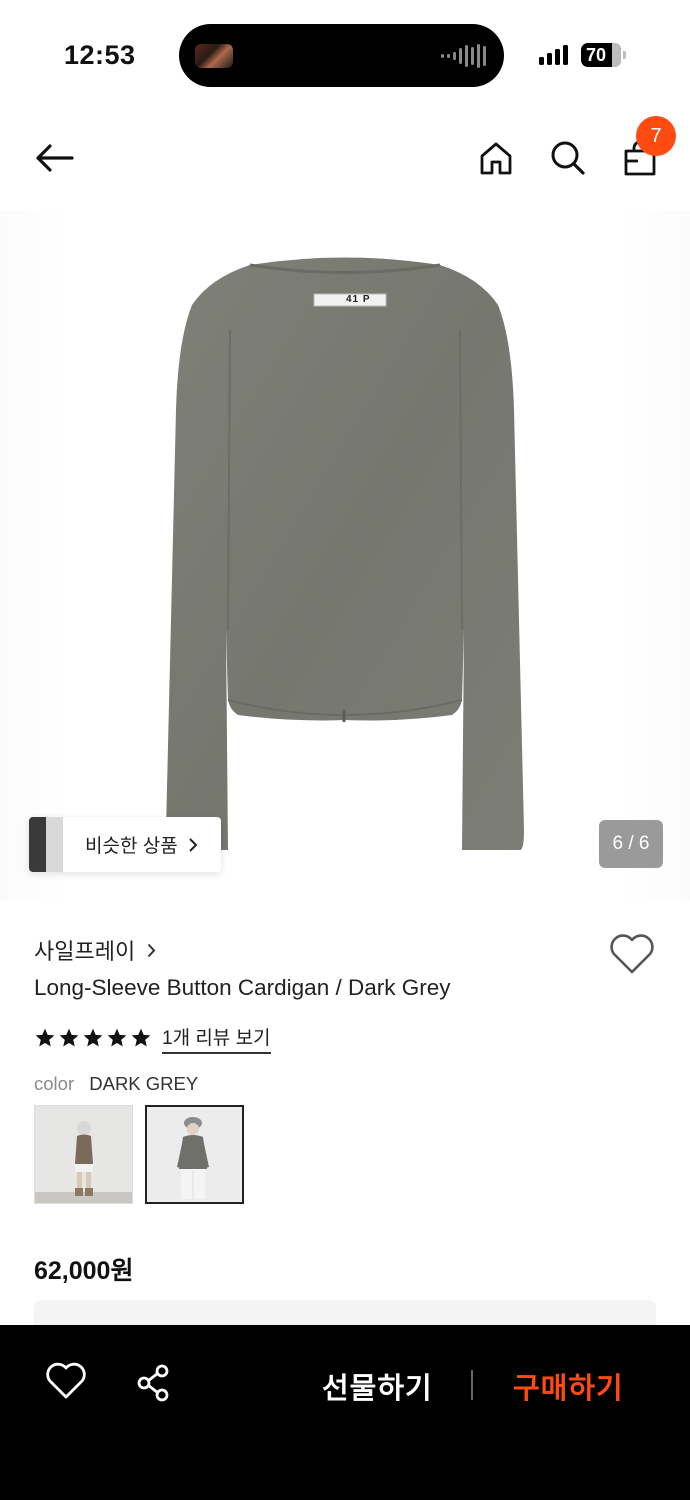  What do you see at coordinates (85, 951) in the screenshot?
I see `brand-name: 사일프레이` at bounding box center [85, 951].